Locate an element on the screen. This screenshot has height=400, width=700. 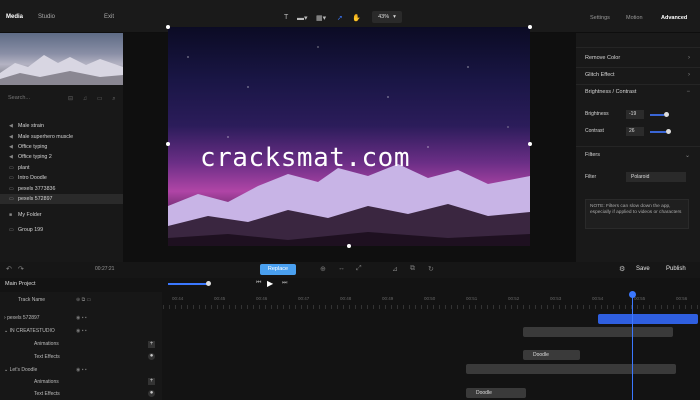
playhead is located at coordinates (632, 346).